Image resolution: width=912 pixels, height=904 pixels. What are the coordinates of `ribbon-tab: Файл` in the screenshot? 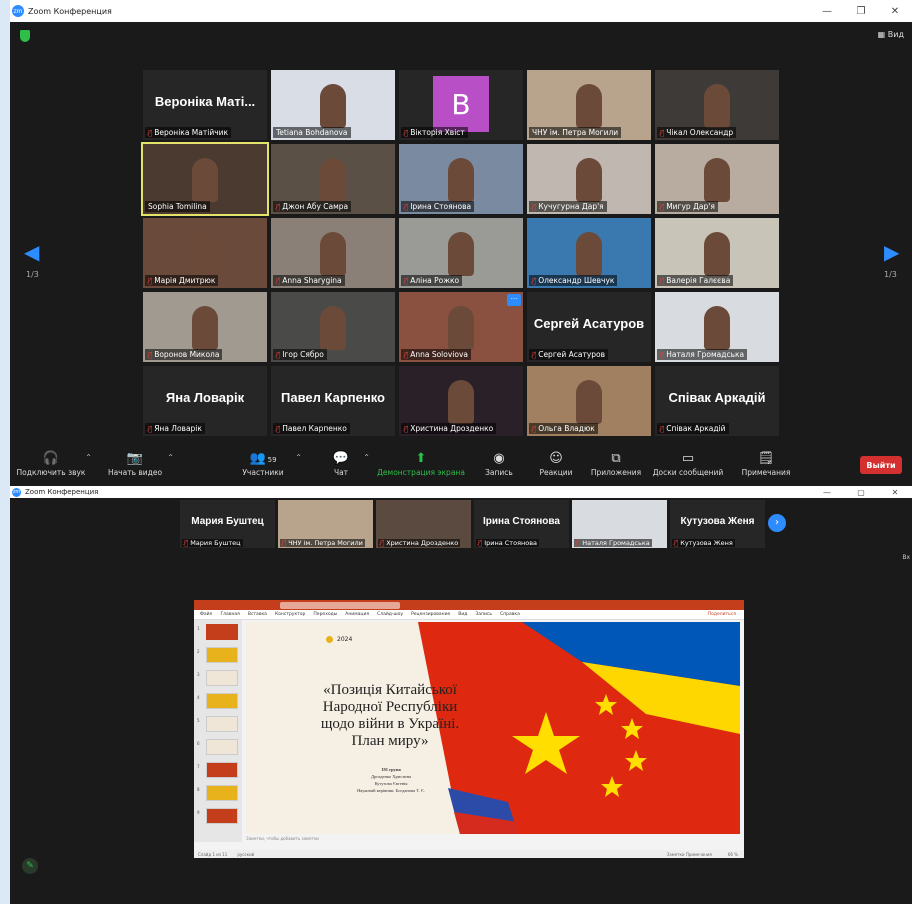 It's located at (206, 614).